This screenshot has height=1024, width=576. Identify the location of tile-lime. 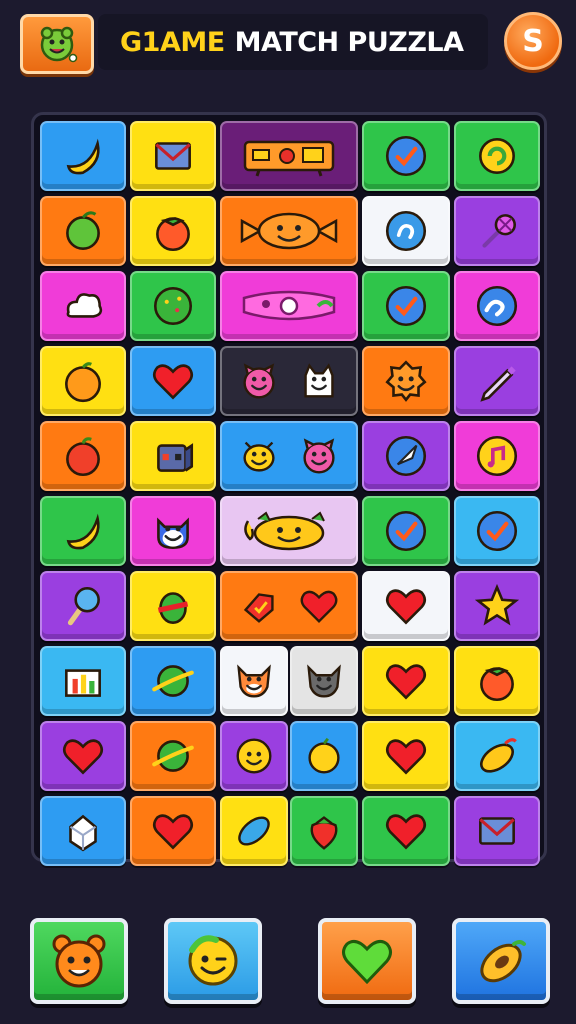
(83, 231).